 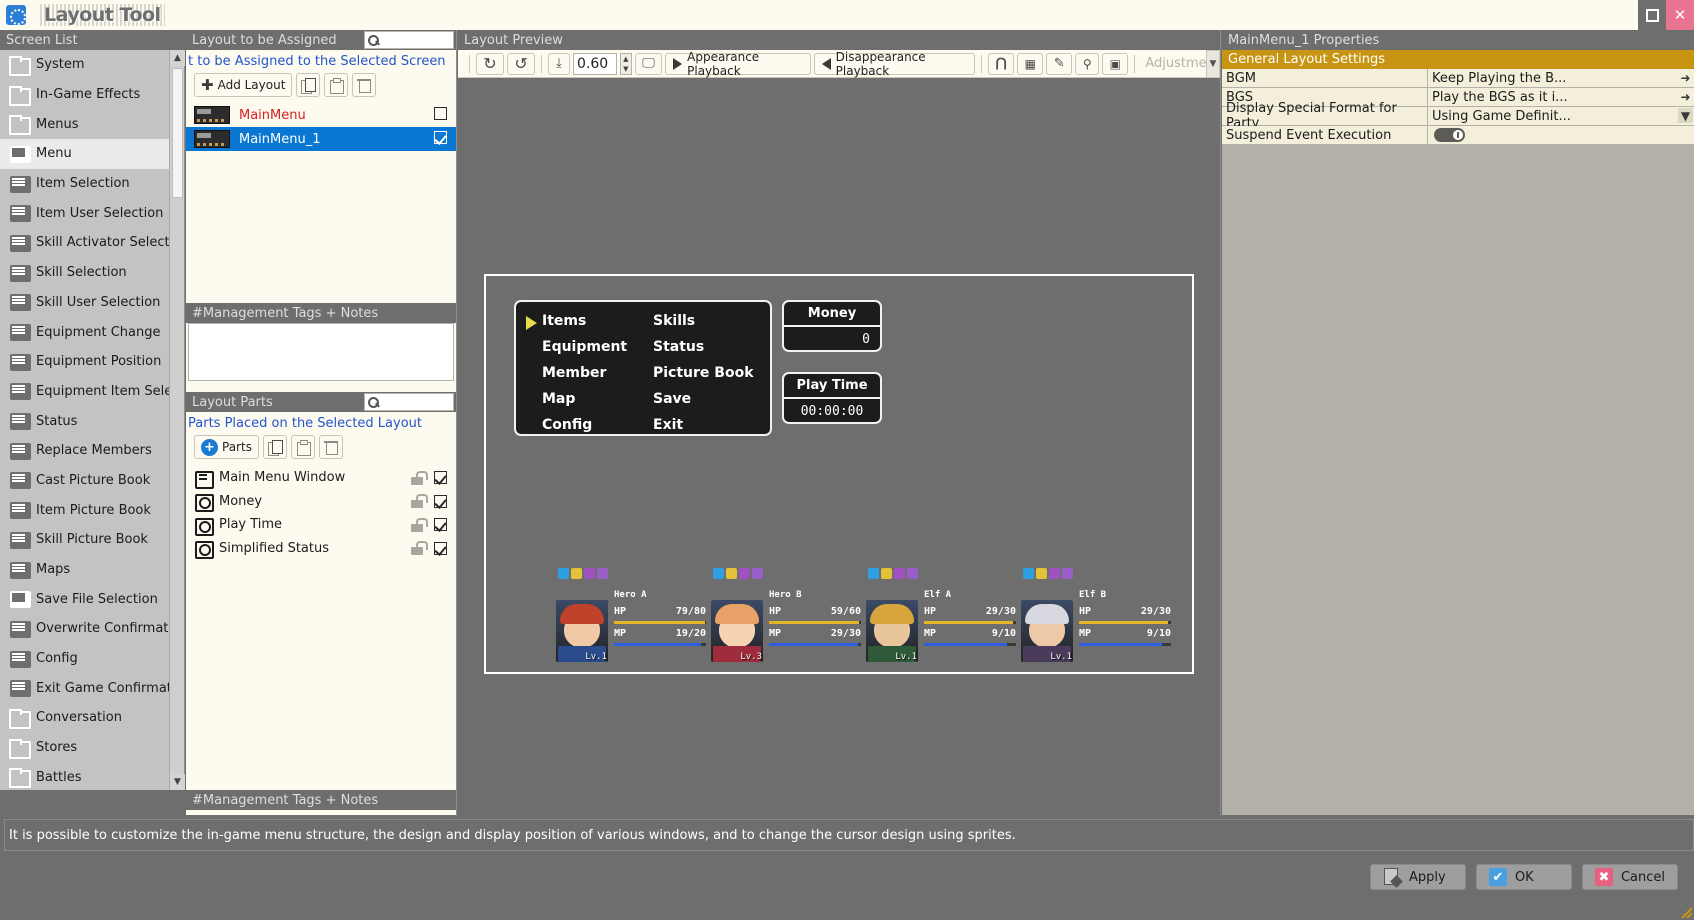 What do you see at coordinates (85, 599) in the screenshot?
I see `sidebar-item-save-file-selection: Save File Selection` at bounding box center [85, 599].